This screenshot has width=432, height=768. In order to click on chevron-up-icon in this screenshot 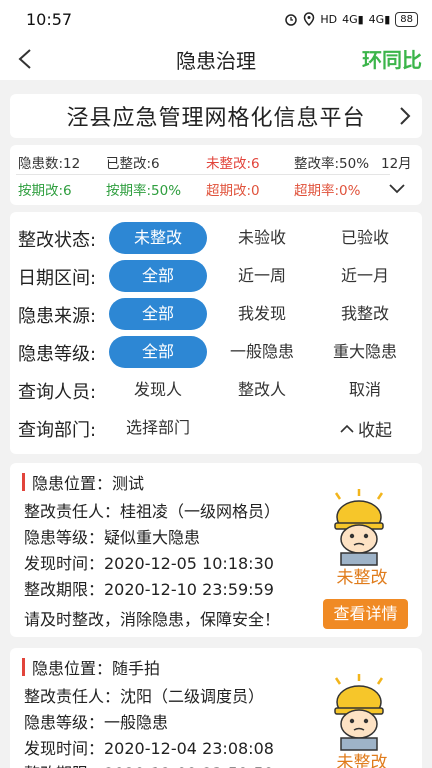, I will do `click(347, 428)`.